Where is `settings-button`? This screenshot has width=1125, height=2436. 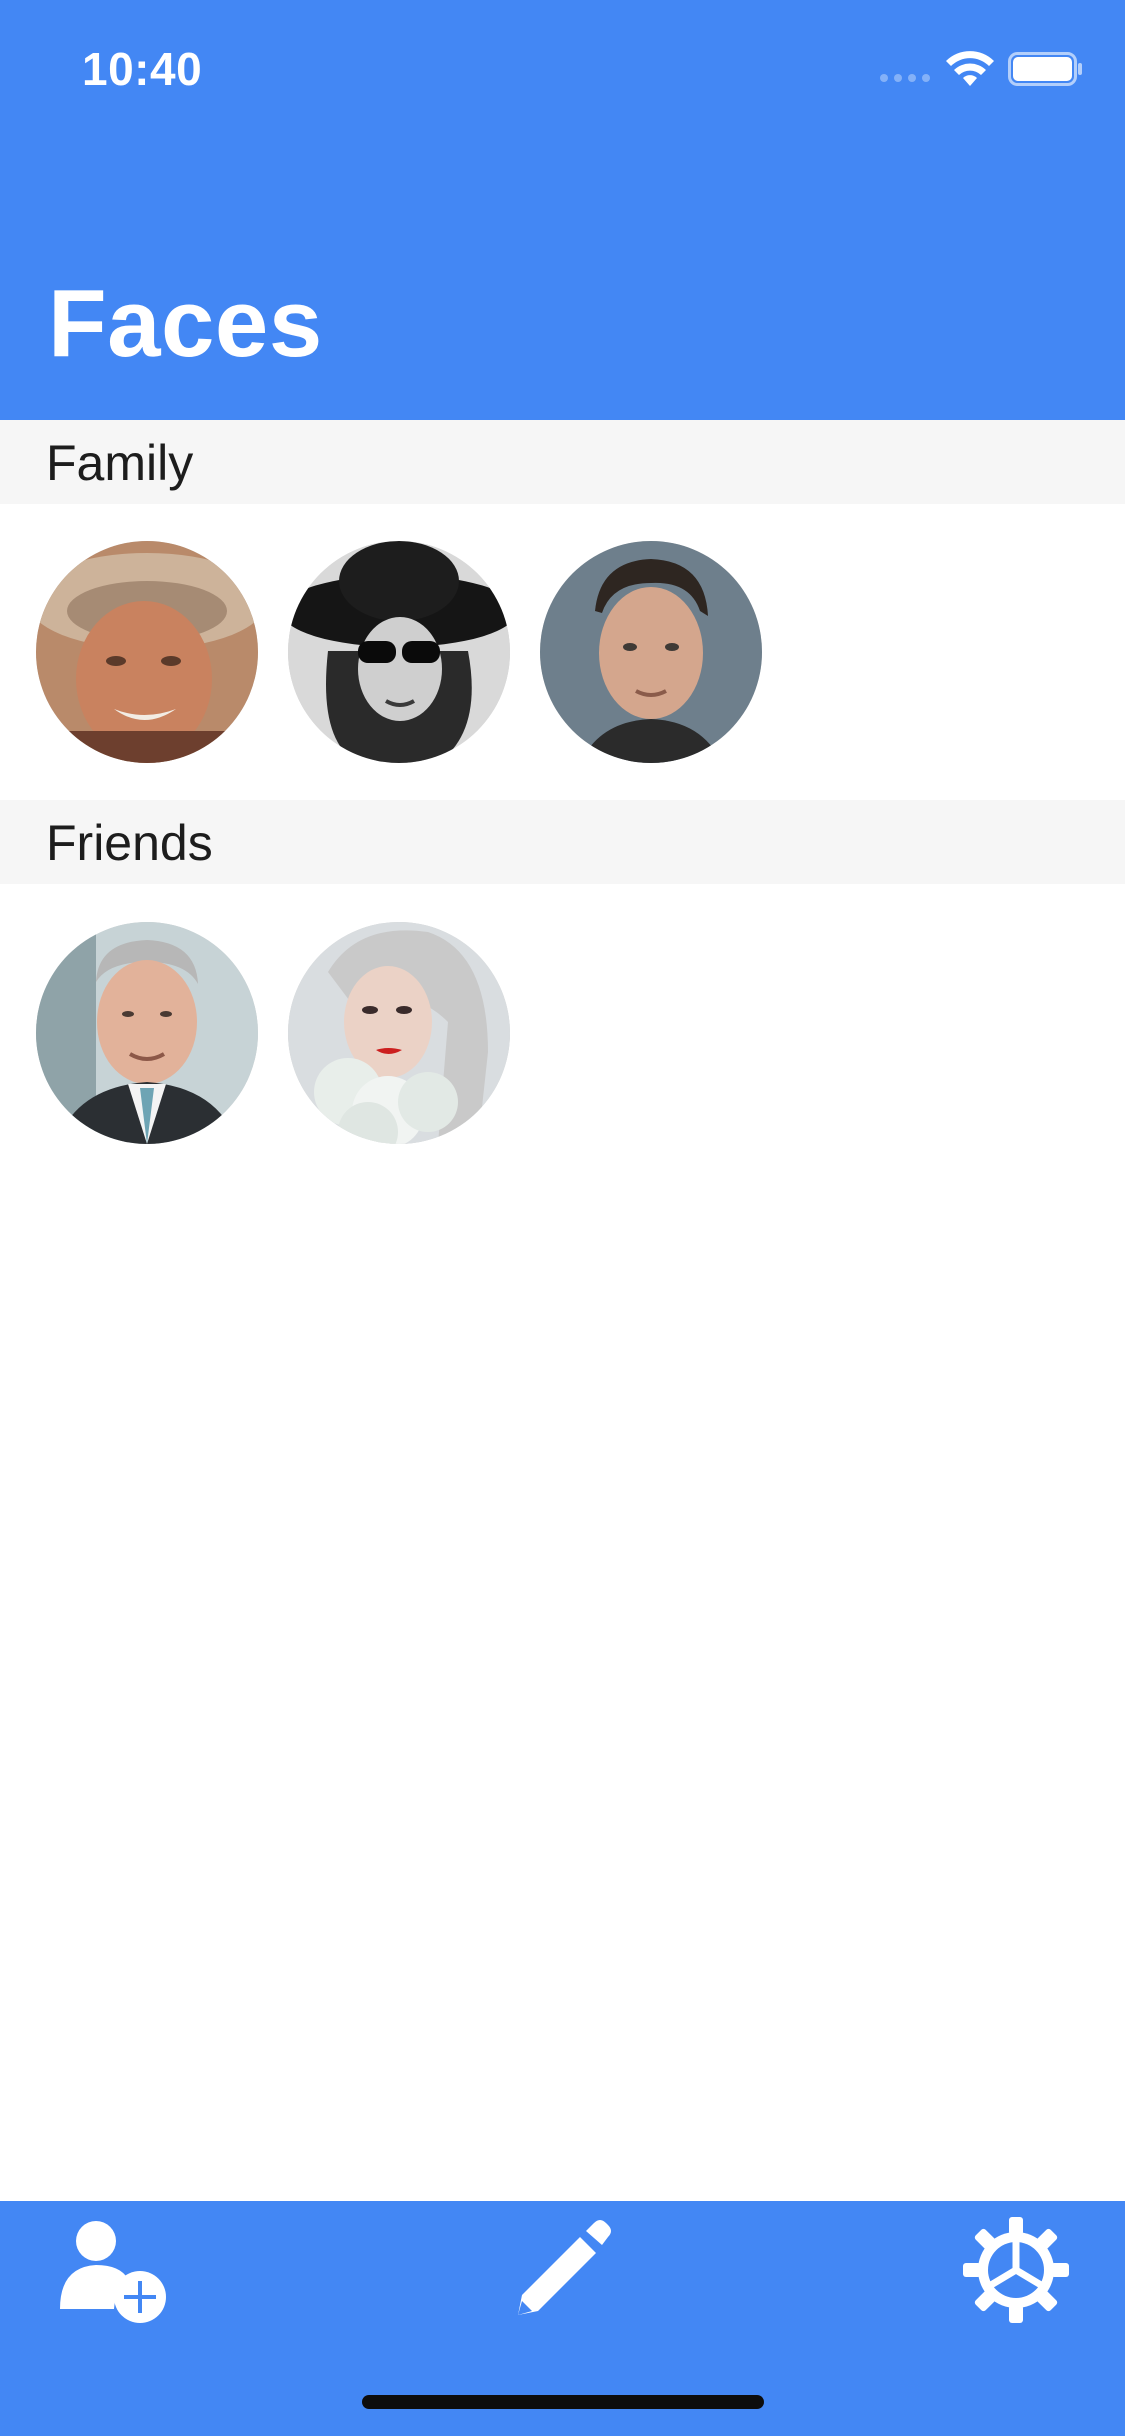 settings-button is located at coordinates (1016, 2270).